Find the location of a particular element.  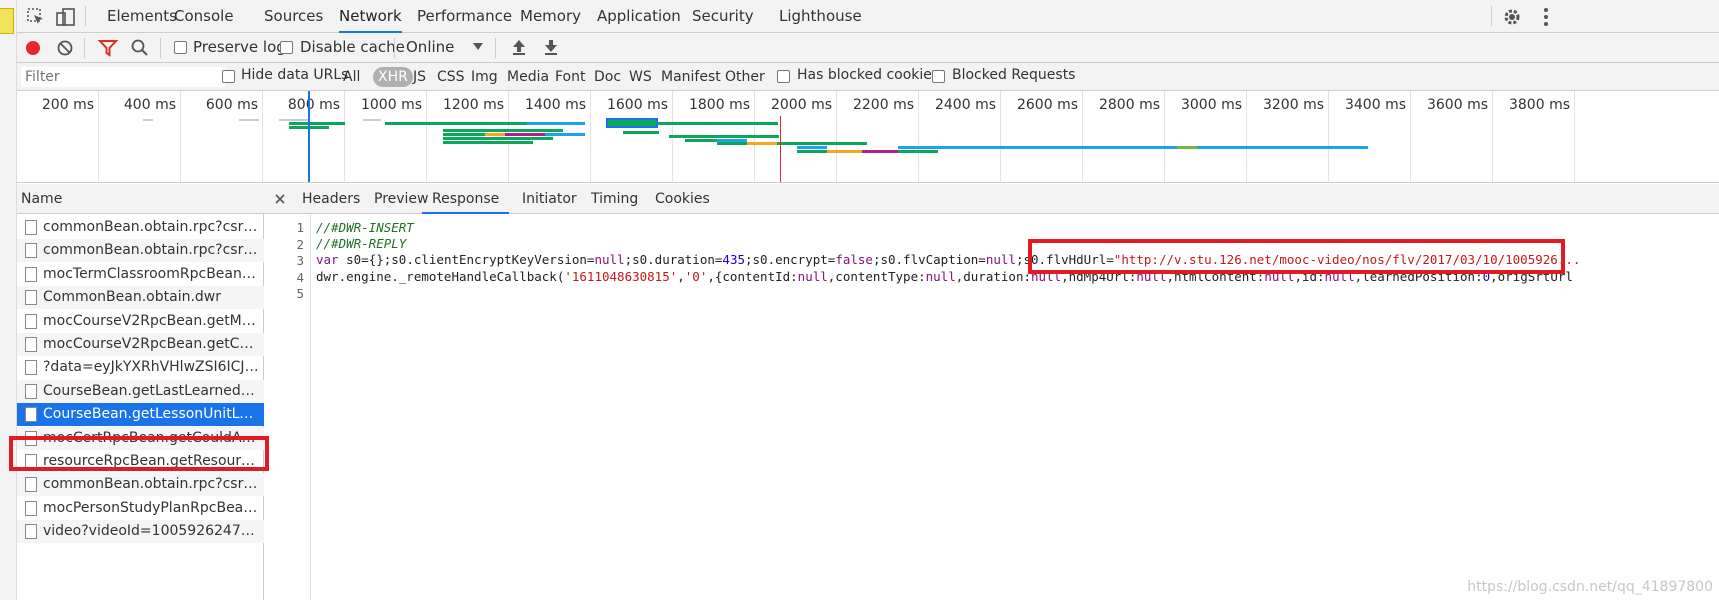

export-har-download-icon is located at coordinates (551, 47).